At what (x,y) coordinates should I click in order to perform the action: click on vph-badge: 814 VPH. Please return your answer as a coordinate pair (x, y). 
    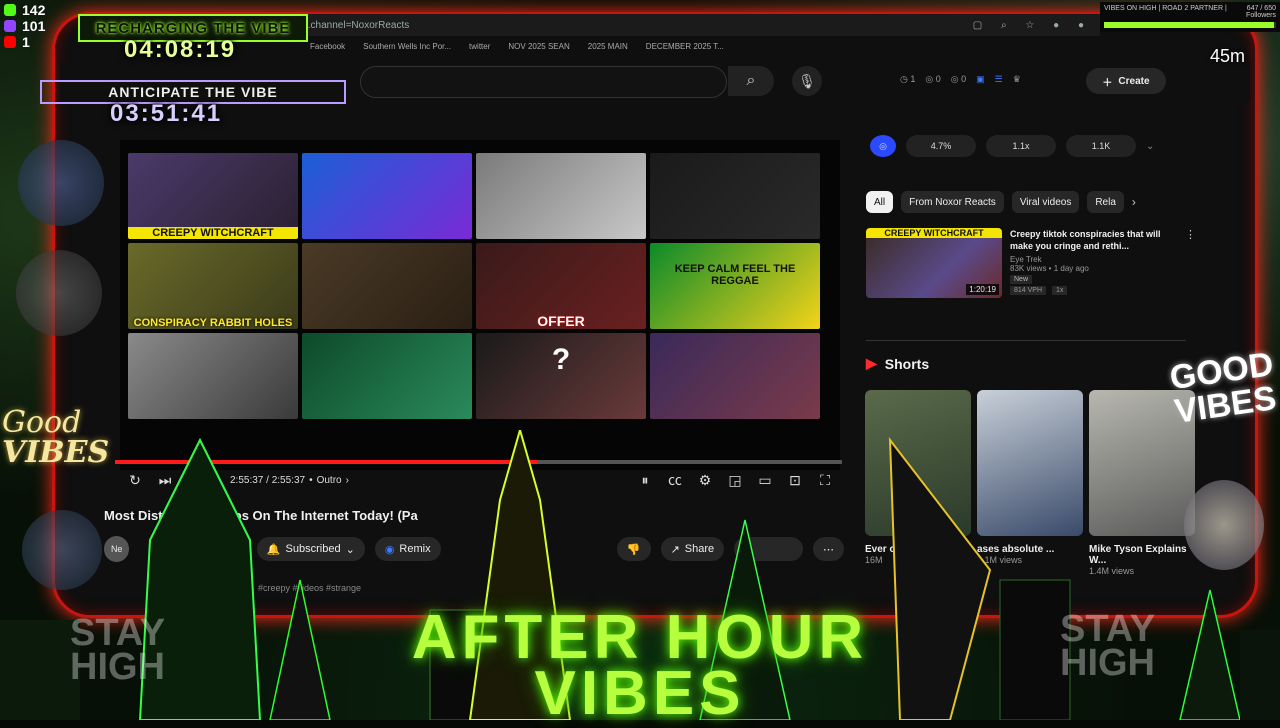
    Looking at the image, I should click on (1028, 290).